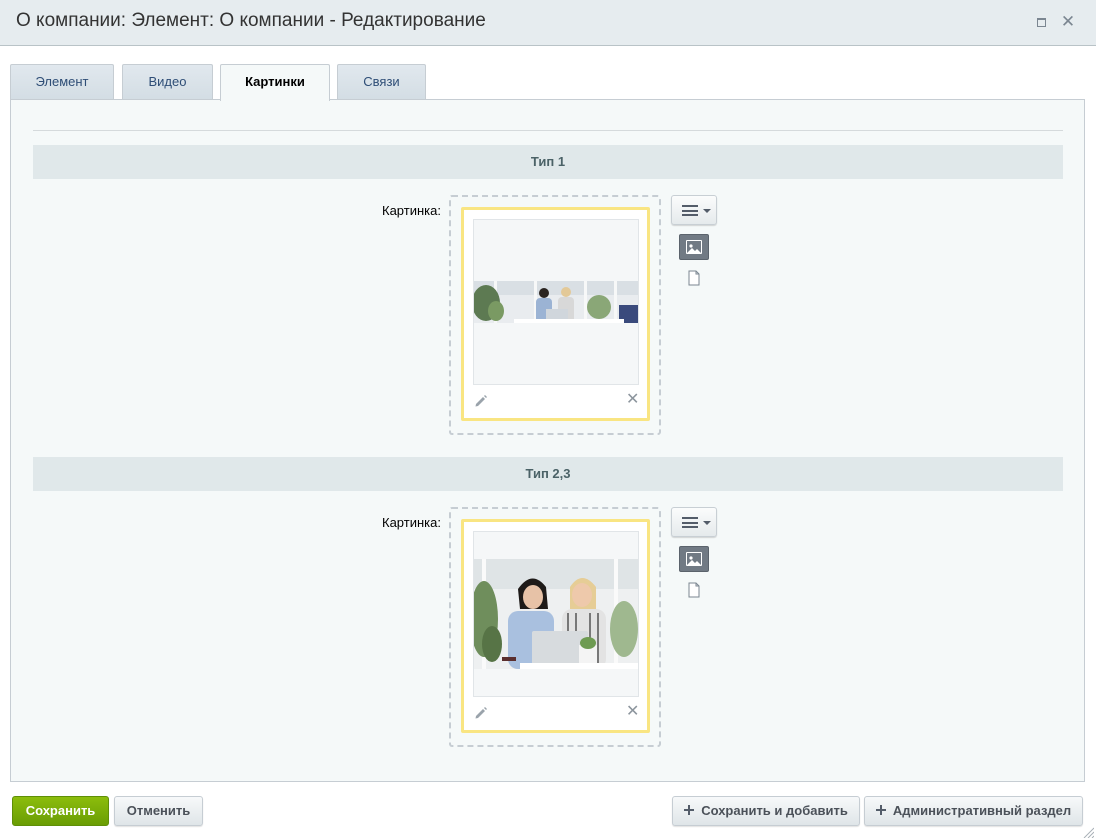  Describe the element at coordinates (60, 811) in the screenshot. I see `save-button: Сохранить` at that location.